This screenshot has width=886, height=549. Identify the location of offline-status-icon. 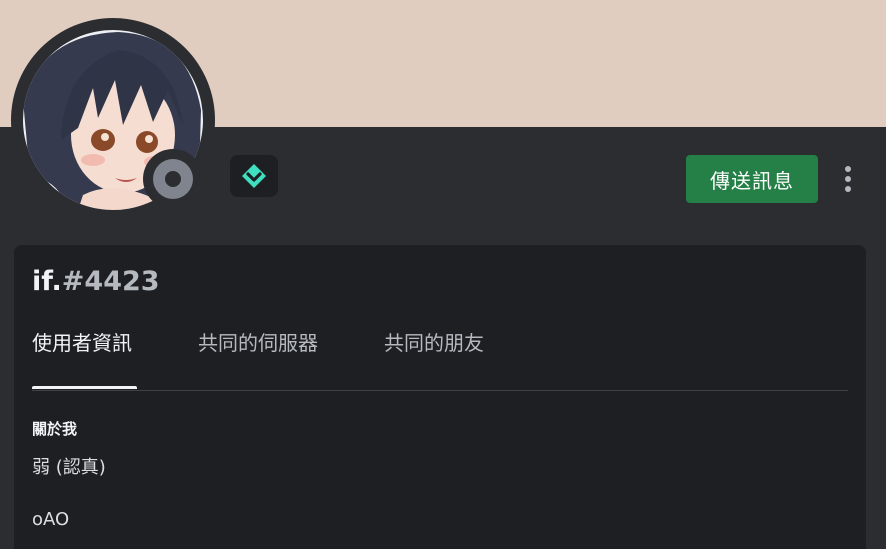
(173, 179).